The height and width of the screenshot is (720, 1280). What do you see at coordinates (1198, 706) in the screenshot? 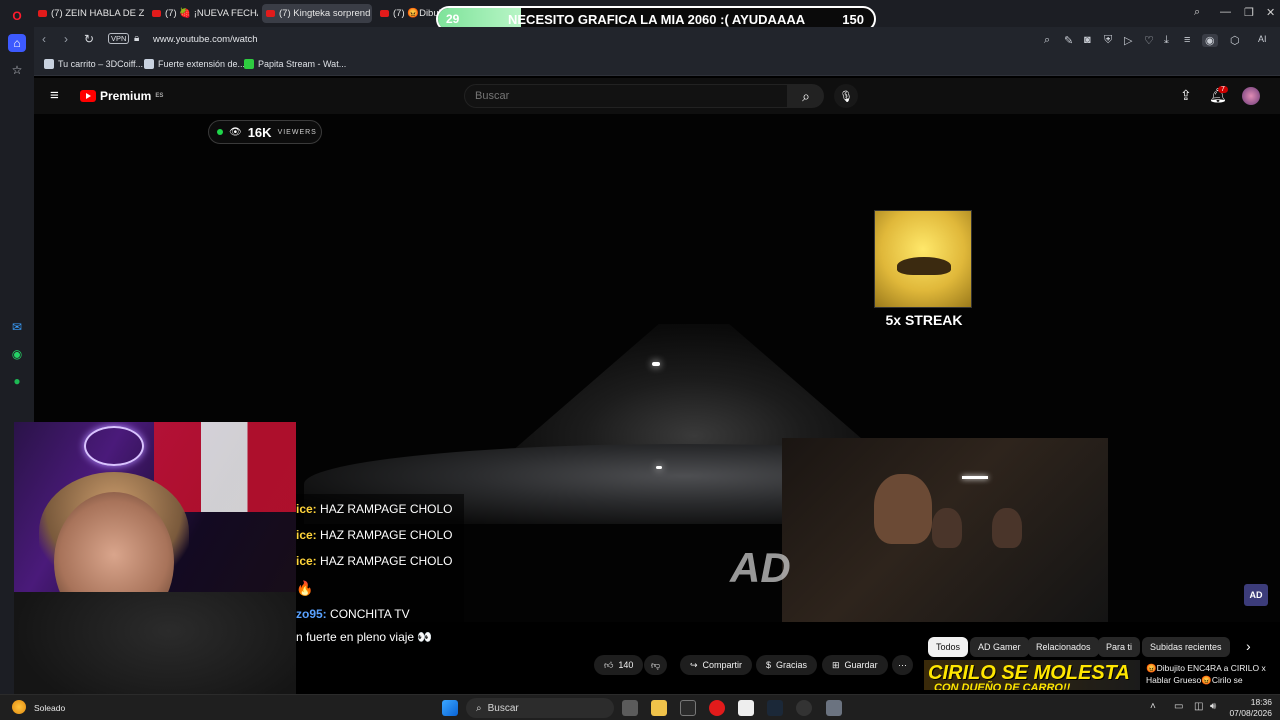
I see `network-icon: ◫` at bounding box center [1198, 706].